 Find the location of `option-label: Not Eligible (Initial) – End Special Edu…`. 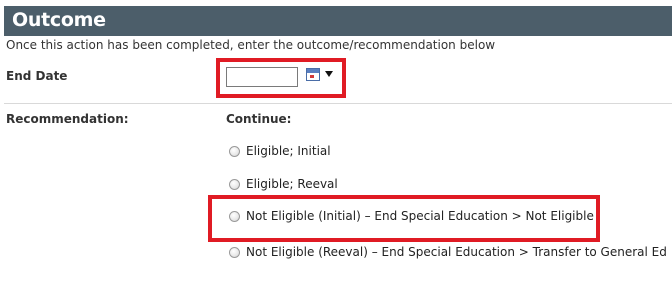

option-label: Not Eligible (Initial) – End Special Edu… is located at coordinates (420, 216).